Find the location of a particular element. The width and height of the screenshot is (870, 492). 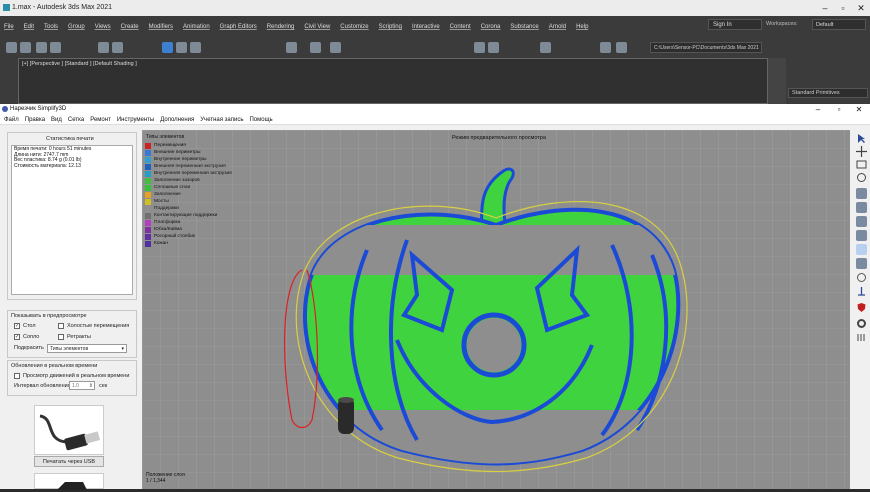

max-menu-help: Help is located at coordinates (582, 27).